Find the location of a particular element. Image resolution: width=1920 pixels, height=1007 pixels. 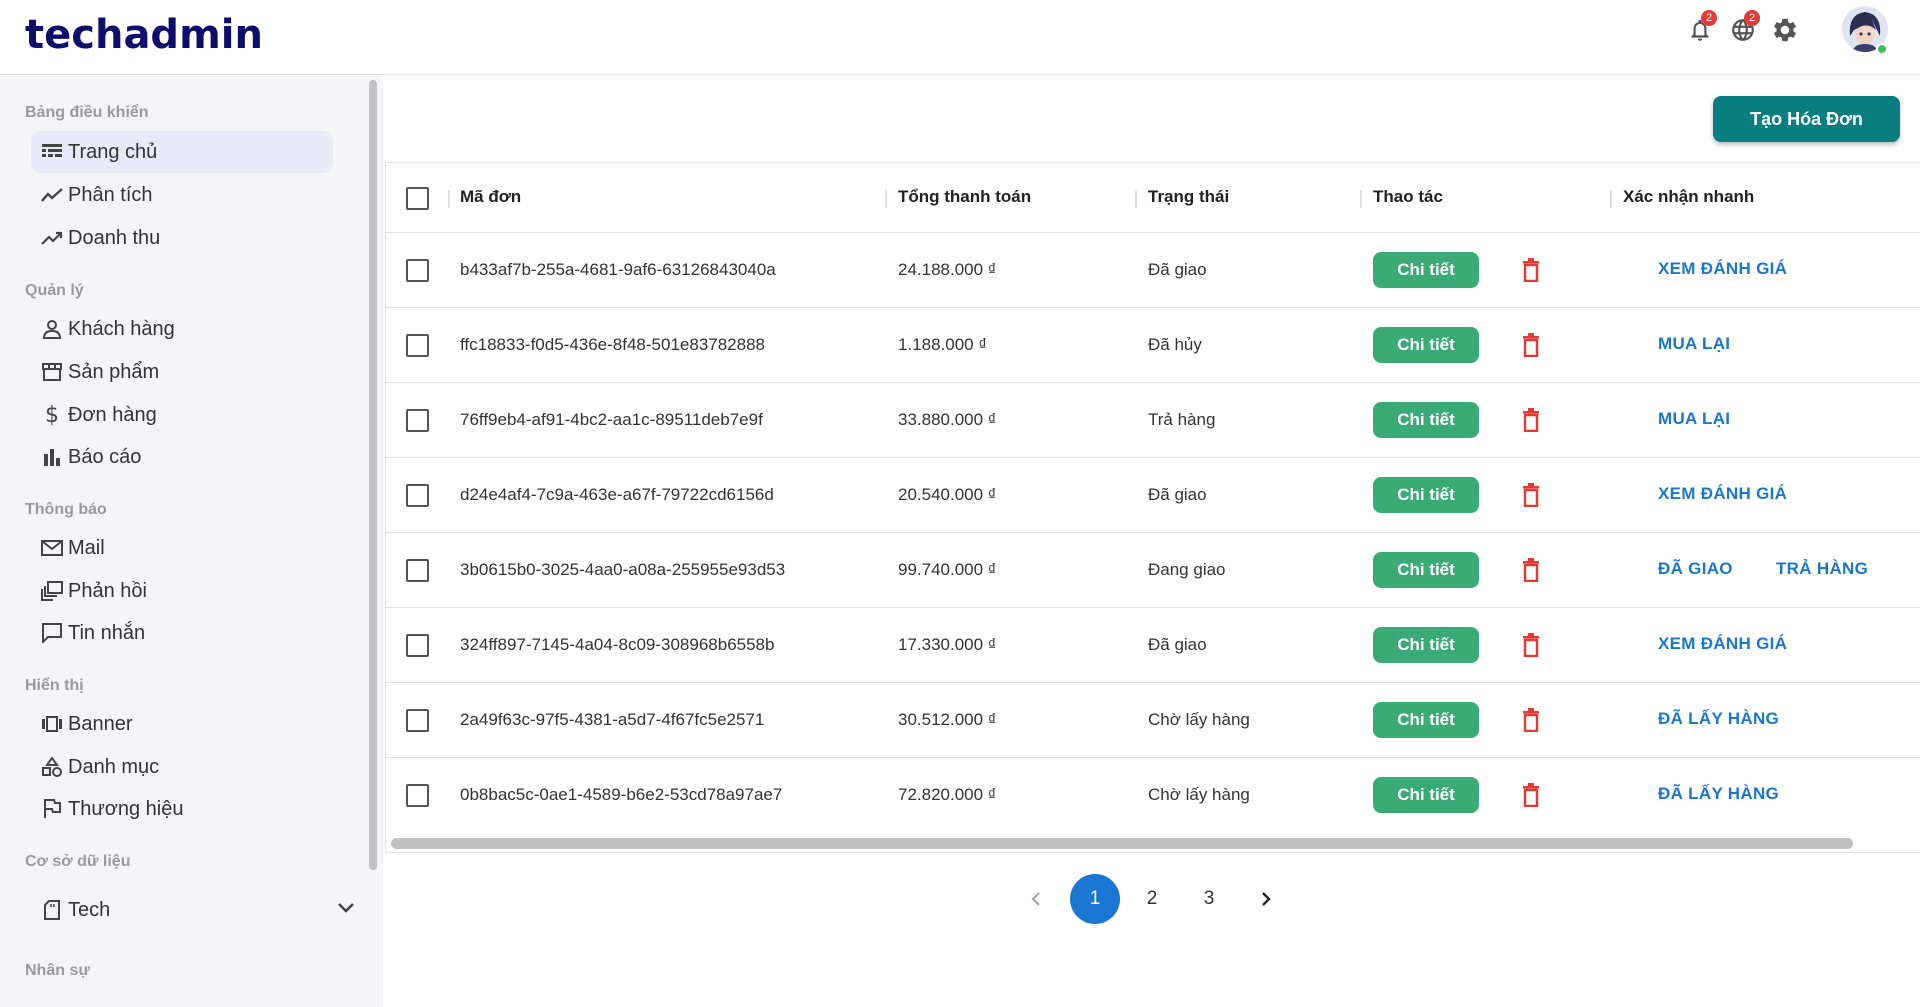

sidebar-item-home: Trang chủ is located at coordinates (182, 152).